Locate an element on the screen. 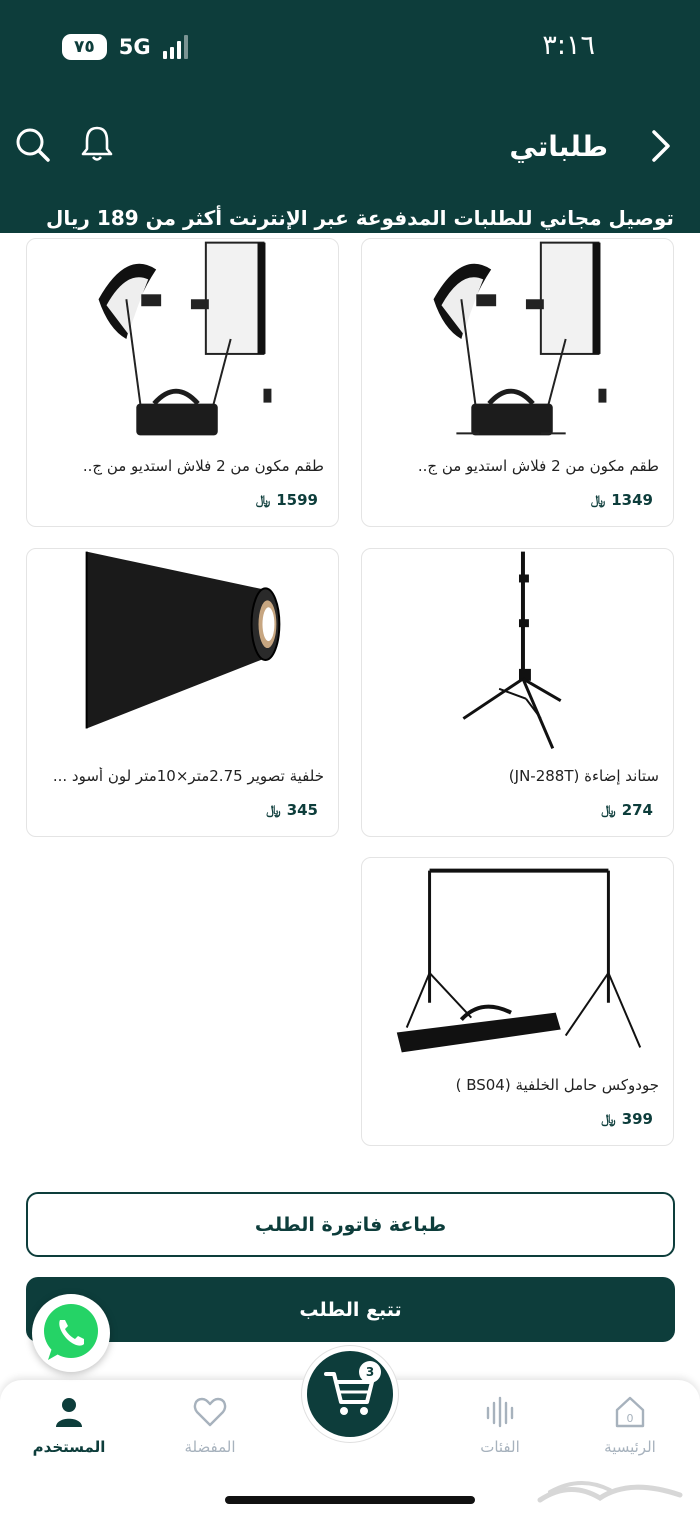  nav-row: طلباتي is located at coordinates (350, 145).